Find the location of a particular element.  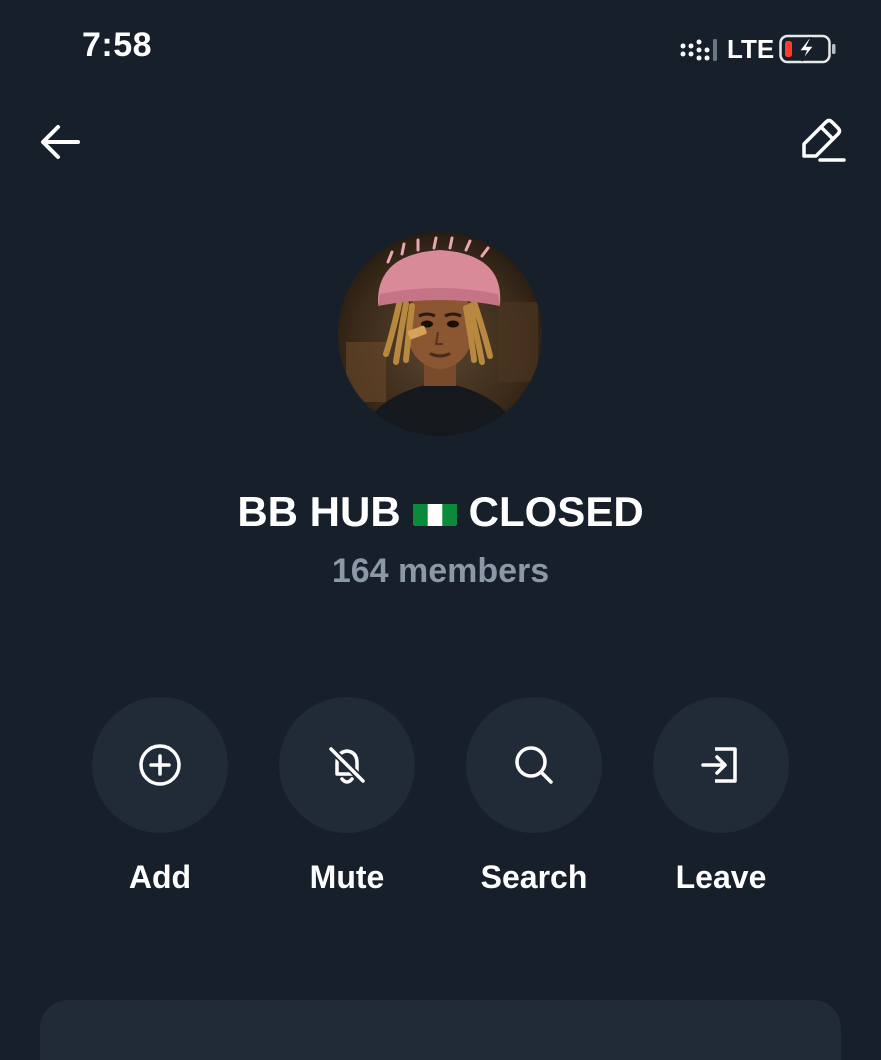

mute-button-circle is located at coordinates (347, 765).